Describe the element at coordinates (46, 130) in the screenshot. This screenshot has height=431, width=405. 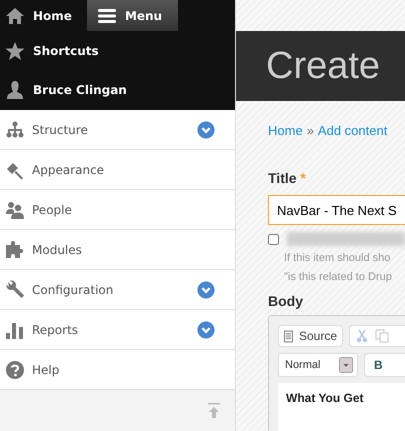
I see `menu-item: Structure` at that location.